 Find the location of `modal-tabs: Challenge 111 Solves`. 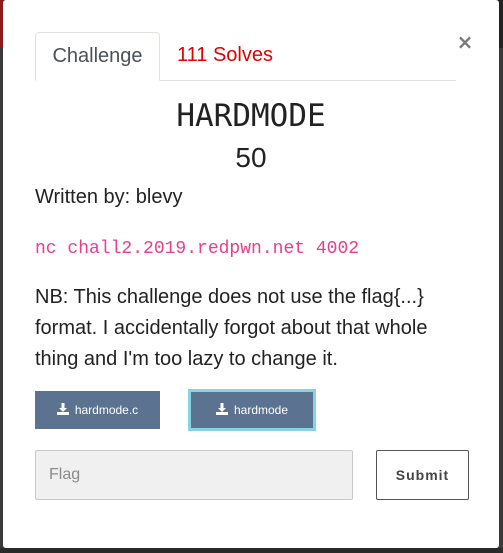

modal-tabs: Challenge 111 Solves is located at coordinates (245, 56).